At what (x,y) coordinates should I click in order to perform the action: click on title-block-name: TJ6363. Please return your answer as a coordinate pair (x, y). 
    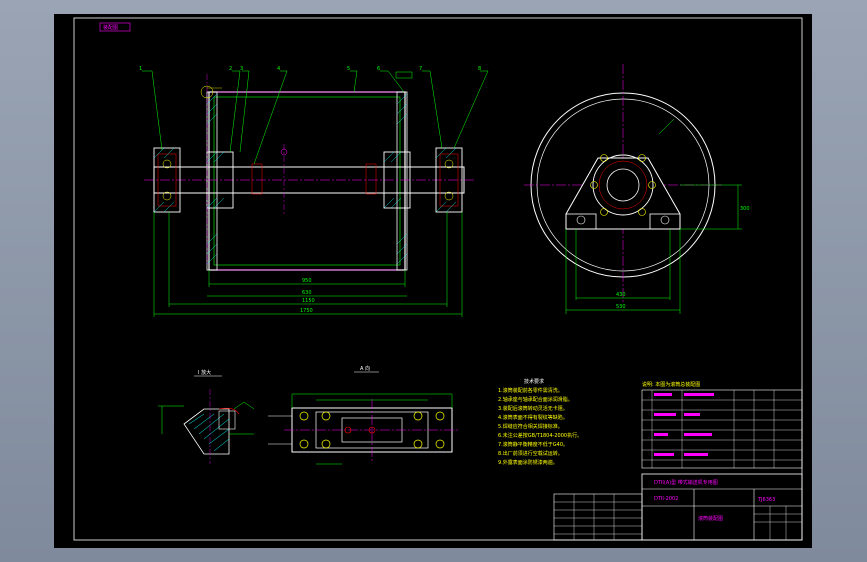
    Looking at the image, I should click on (766, 500).